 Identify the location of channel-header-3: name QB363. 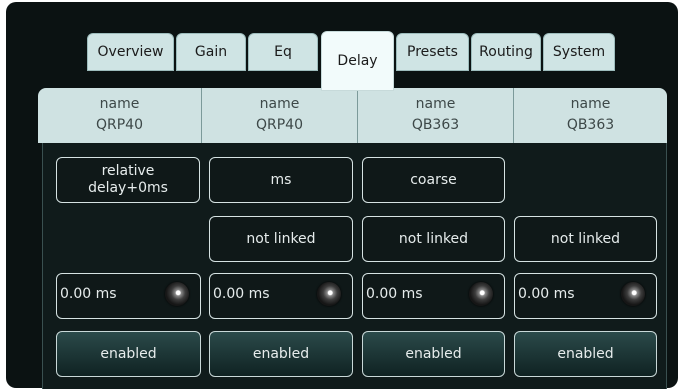
(435, 115).